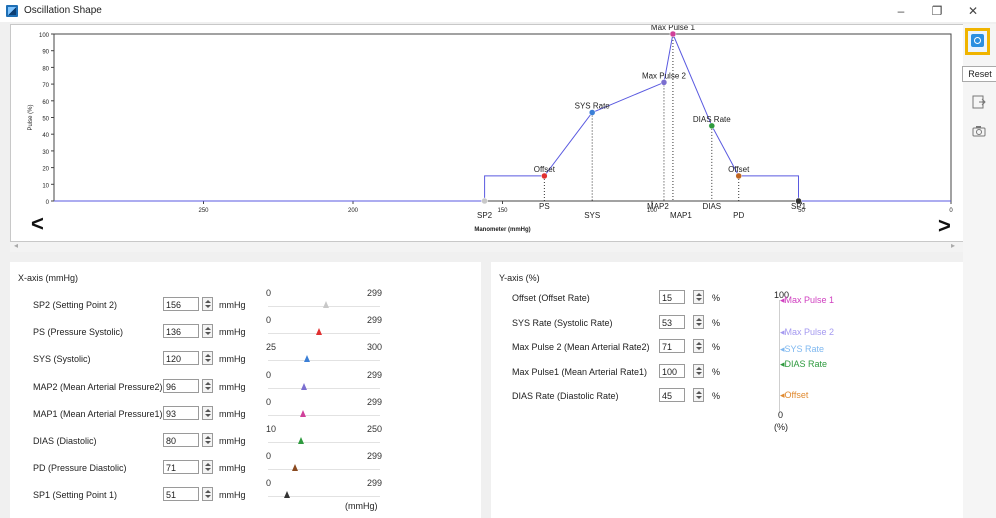 This screenshot has height=518, width=996. Describe the element at coordinates (181, 467) in the screenshot. I see `x-value-input: 71` at that location.